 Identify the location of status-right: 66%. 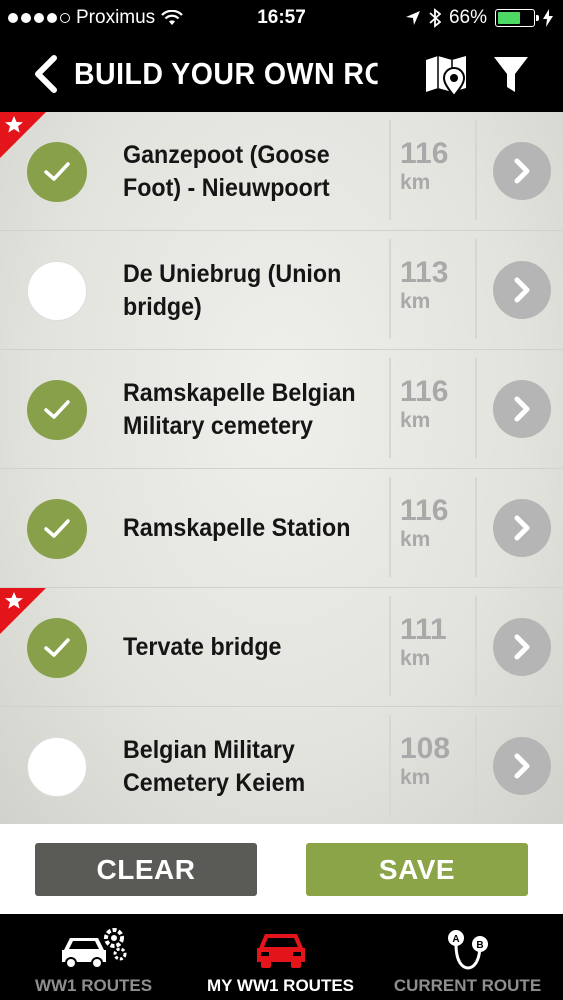
(479, 18).